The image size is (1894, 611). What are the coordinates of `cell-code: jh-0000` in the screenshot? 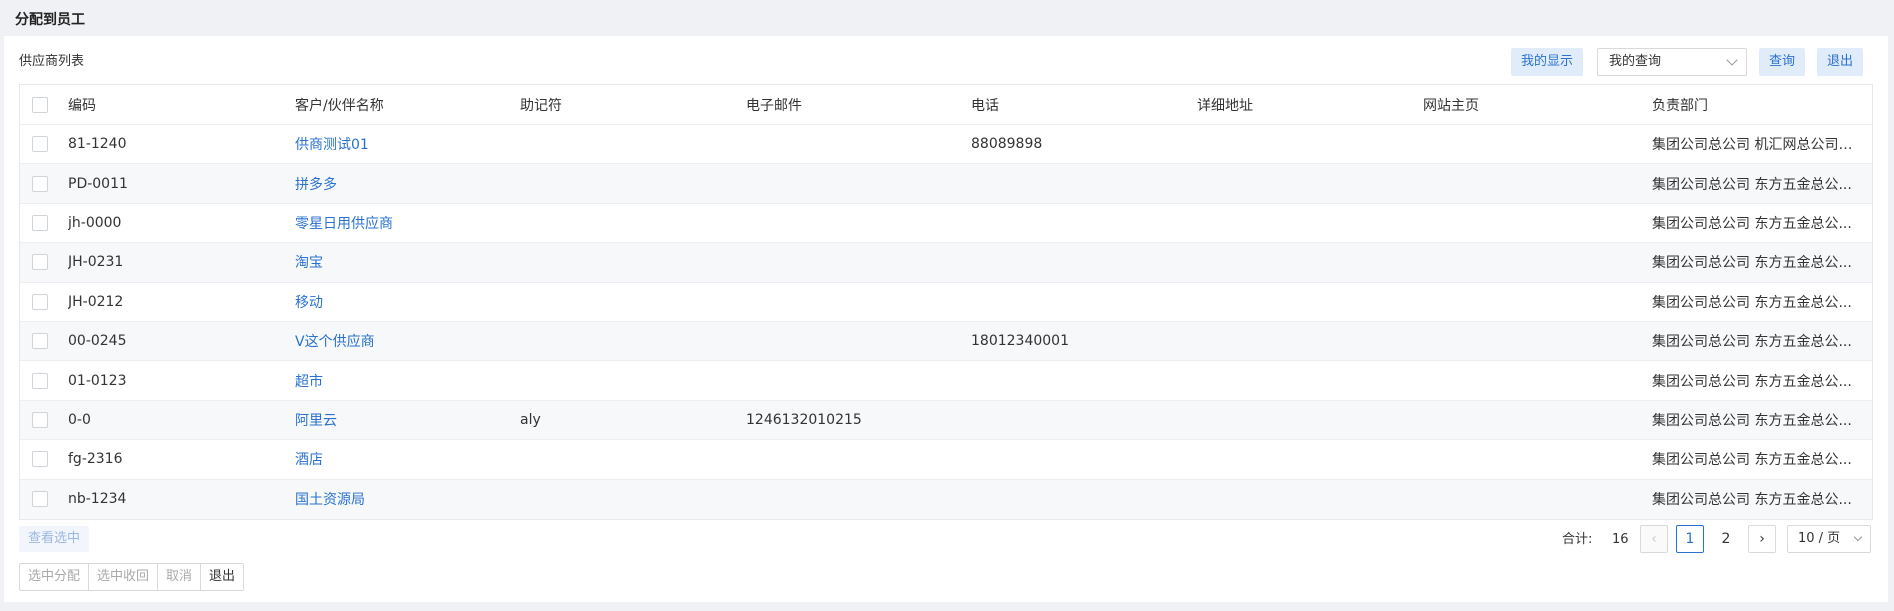 It's located at (95, 222).